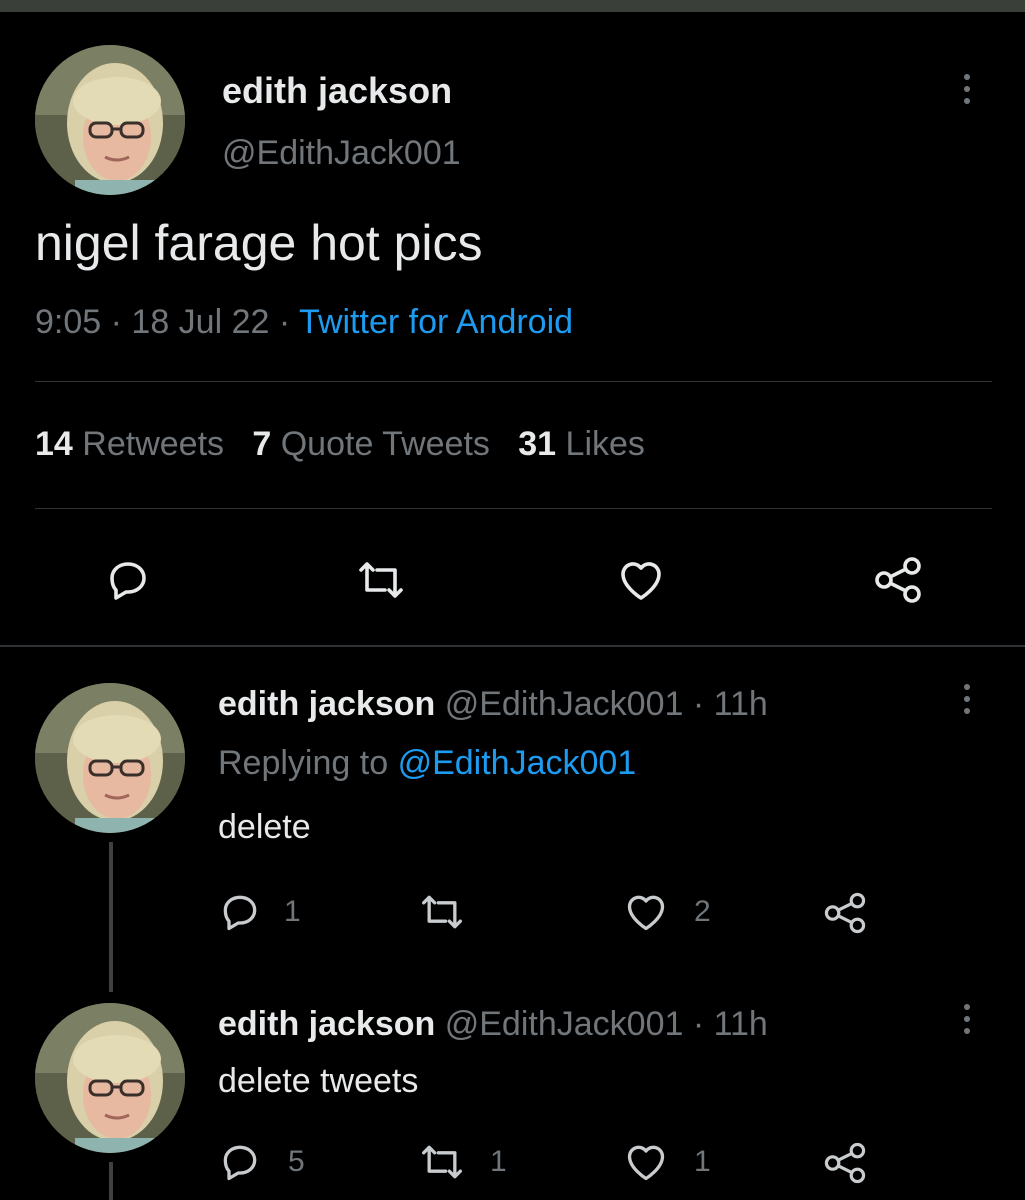  Describe the element at coordinates (512, 6) in the screenshot. I see `top-edge-bar` at that location.